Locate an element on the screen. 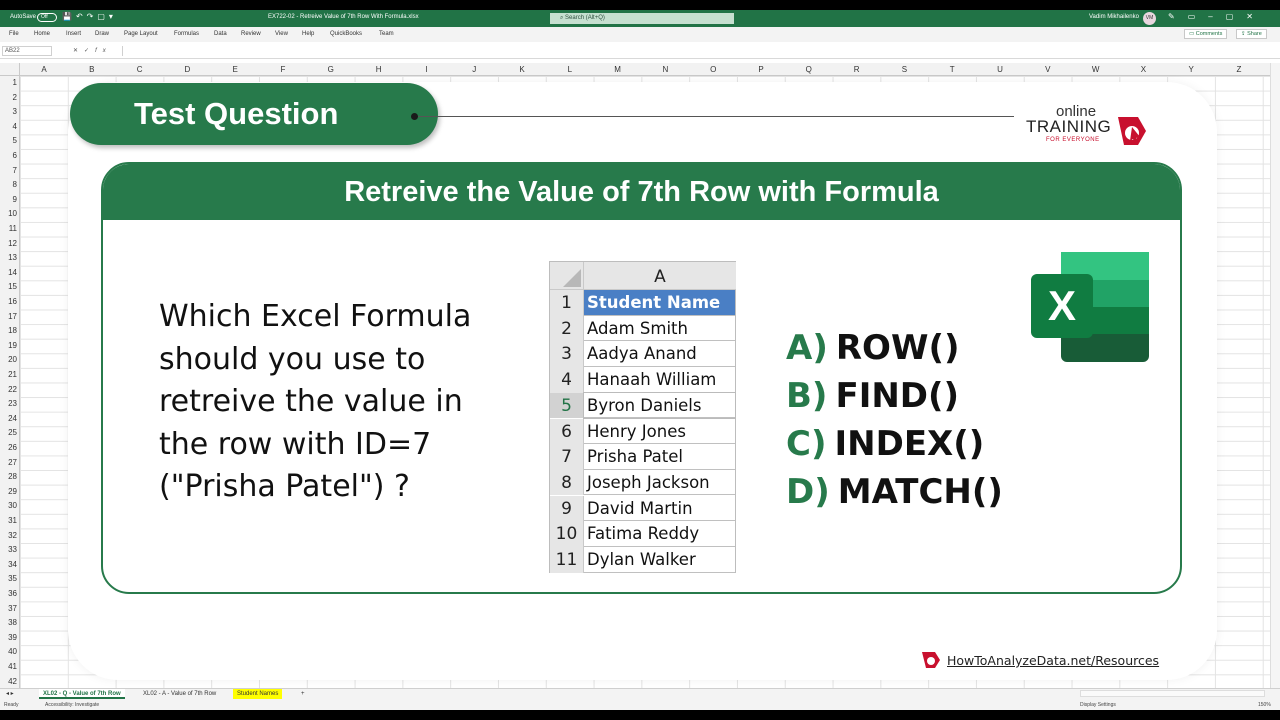 Image resolution: width=1280 pixels, height=720 pixels. row-header: 21 is located at coordinates (8, 374).